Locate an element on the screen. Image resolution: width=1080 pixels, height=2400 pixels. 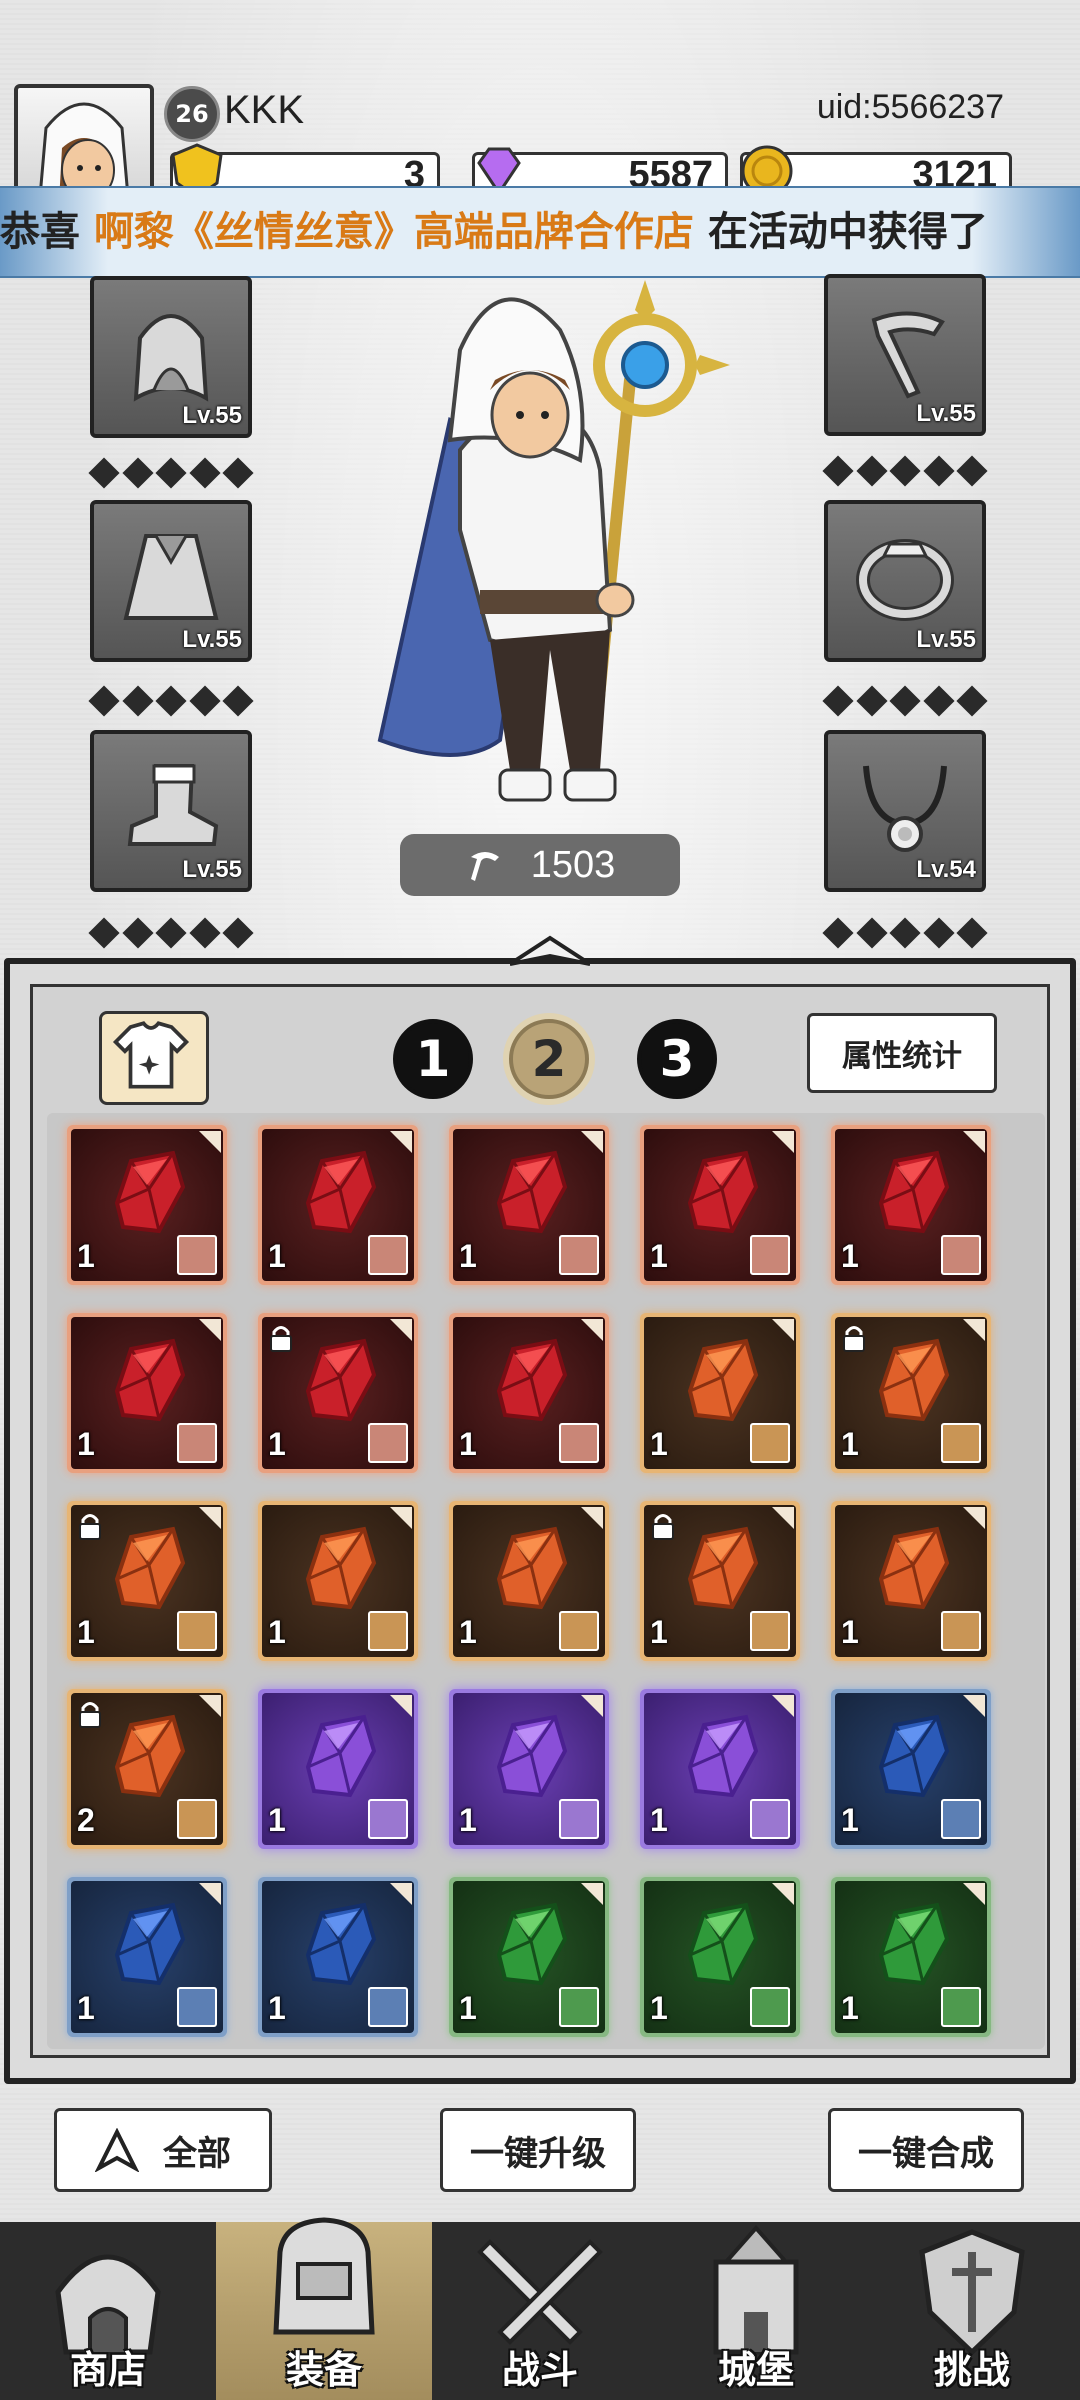
equip-slot-boots: Lv.55 is located at coordinates (171, 811).